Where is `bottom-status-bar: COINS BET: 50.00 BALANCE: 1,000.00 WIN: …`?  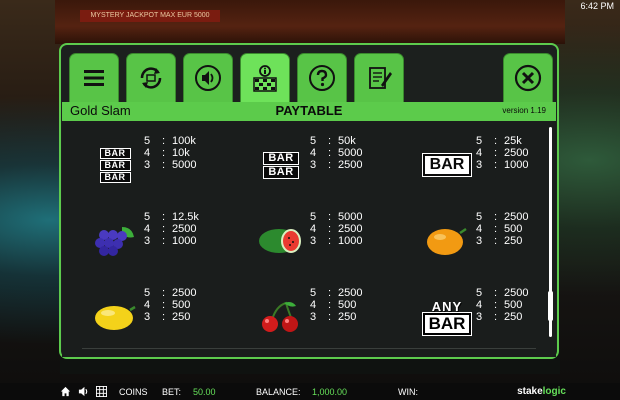
bottom-status-bar: COINS BET: 50.00 BALANCE: 1,000.00 WIN: … is located at coordinates (310, 391).